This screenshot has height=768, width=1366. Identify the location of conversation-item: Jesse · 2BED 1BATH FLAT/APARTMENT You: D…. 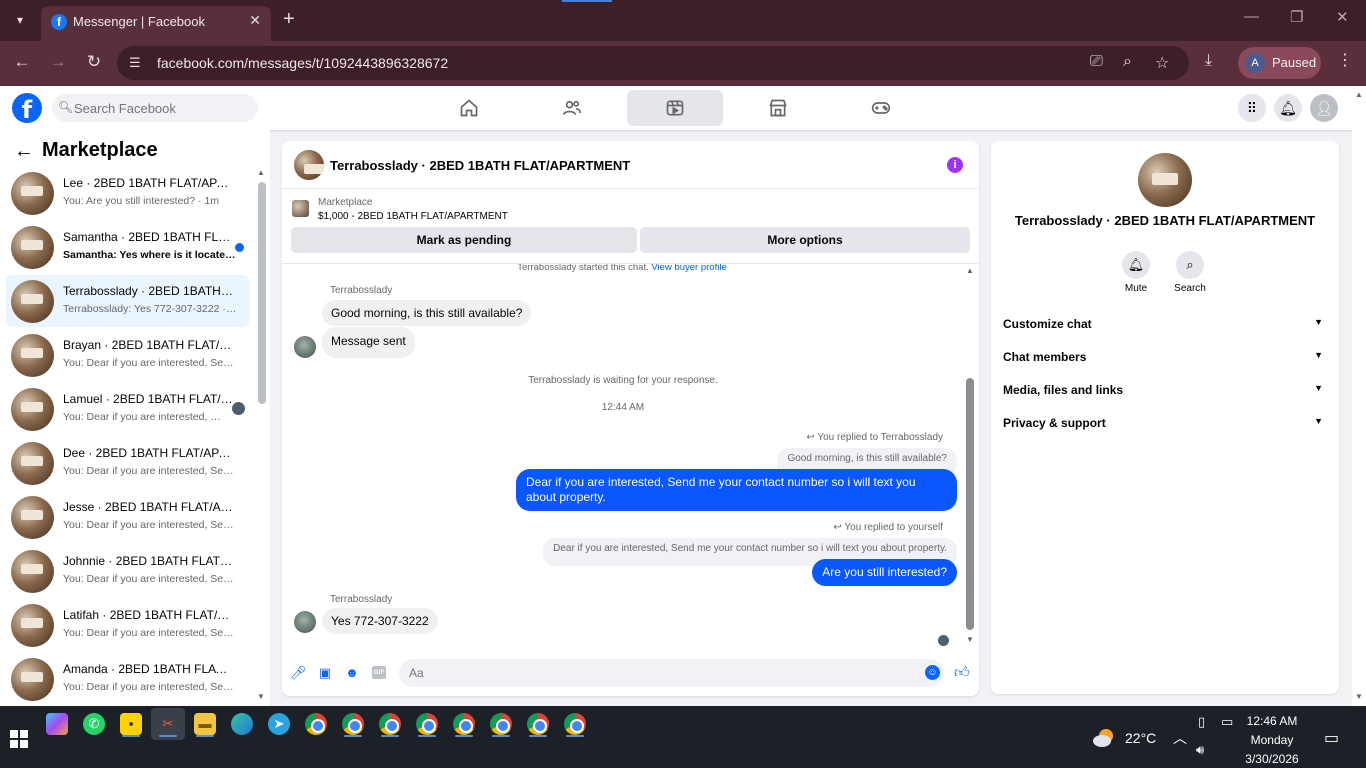
(127, 517).